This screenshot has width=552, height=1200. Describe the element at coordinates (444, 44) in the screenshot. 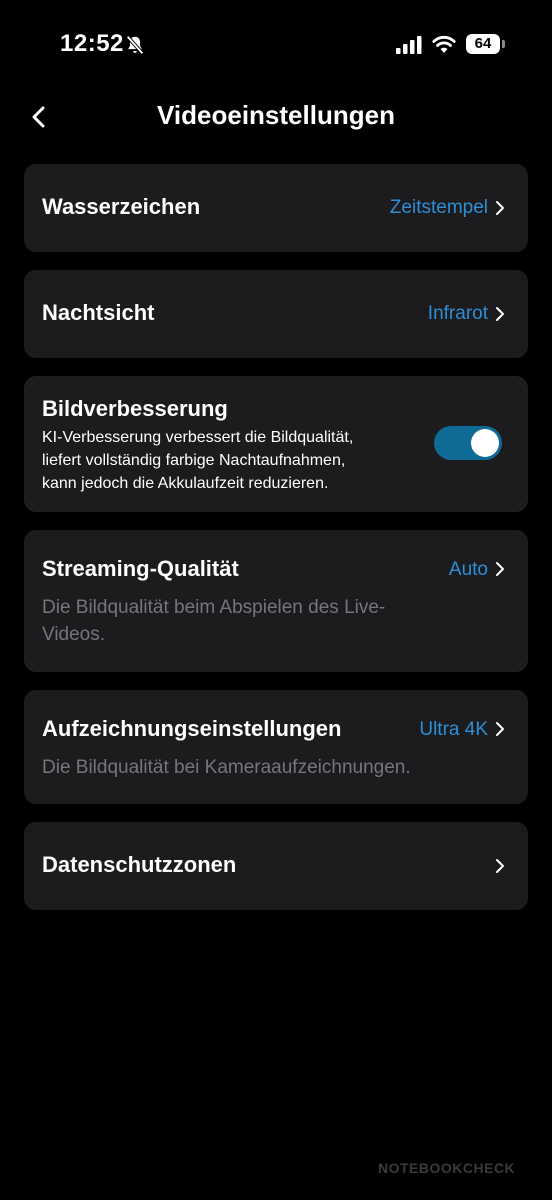

I see `wifi-icon` at that location.